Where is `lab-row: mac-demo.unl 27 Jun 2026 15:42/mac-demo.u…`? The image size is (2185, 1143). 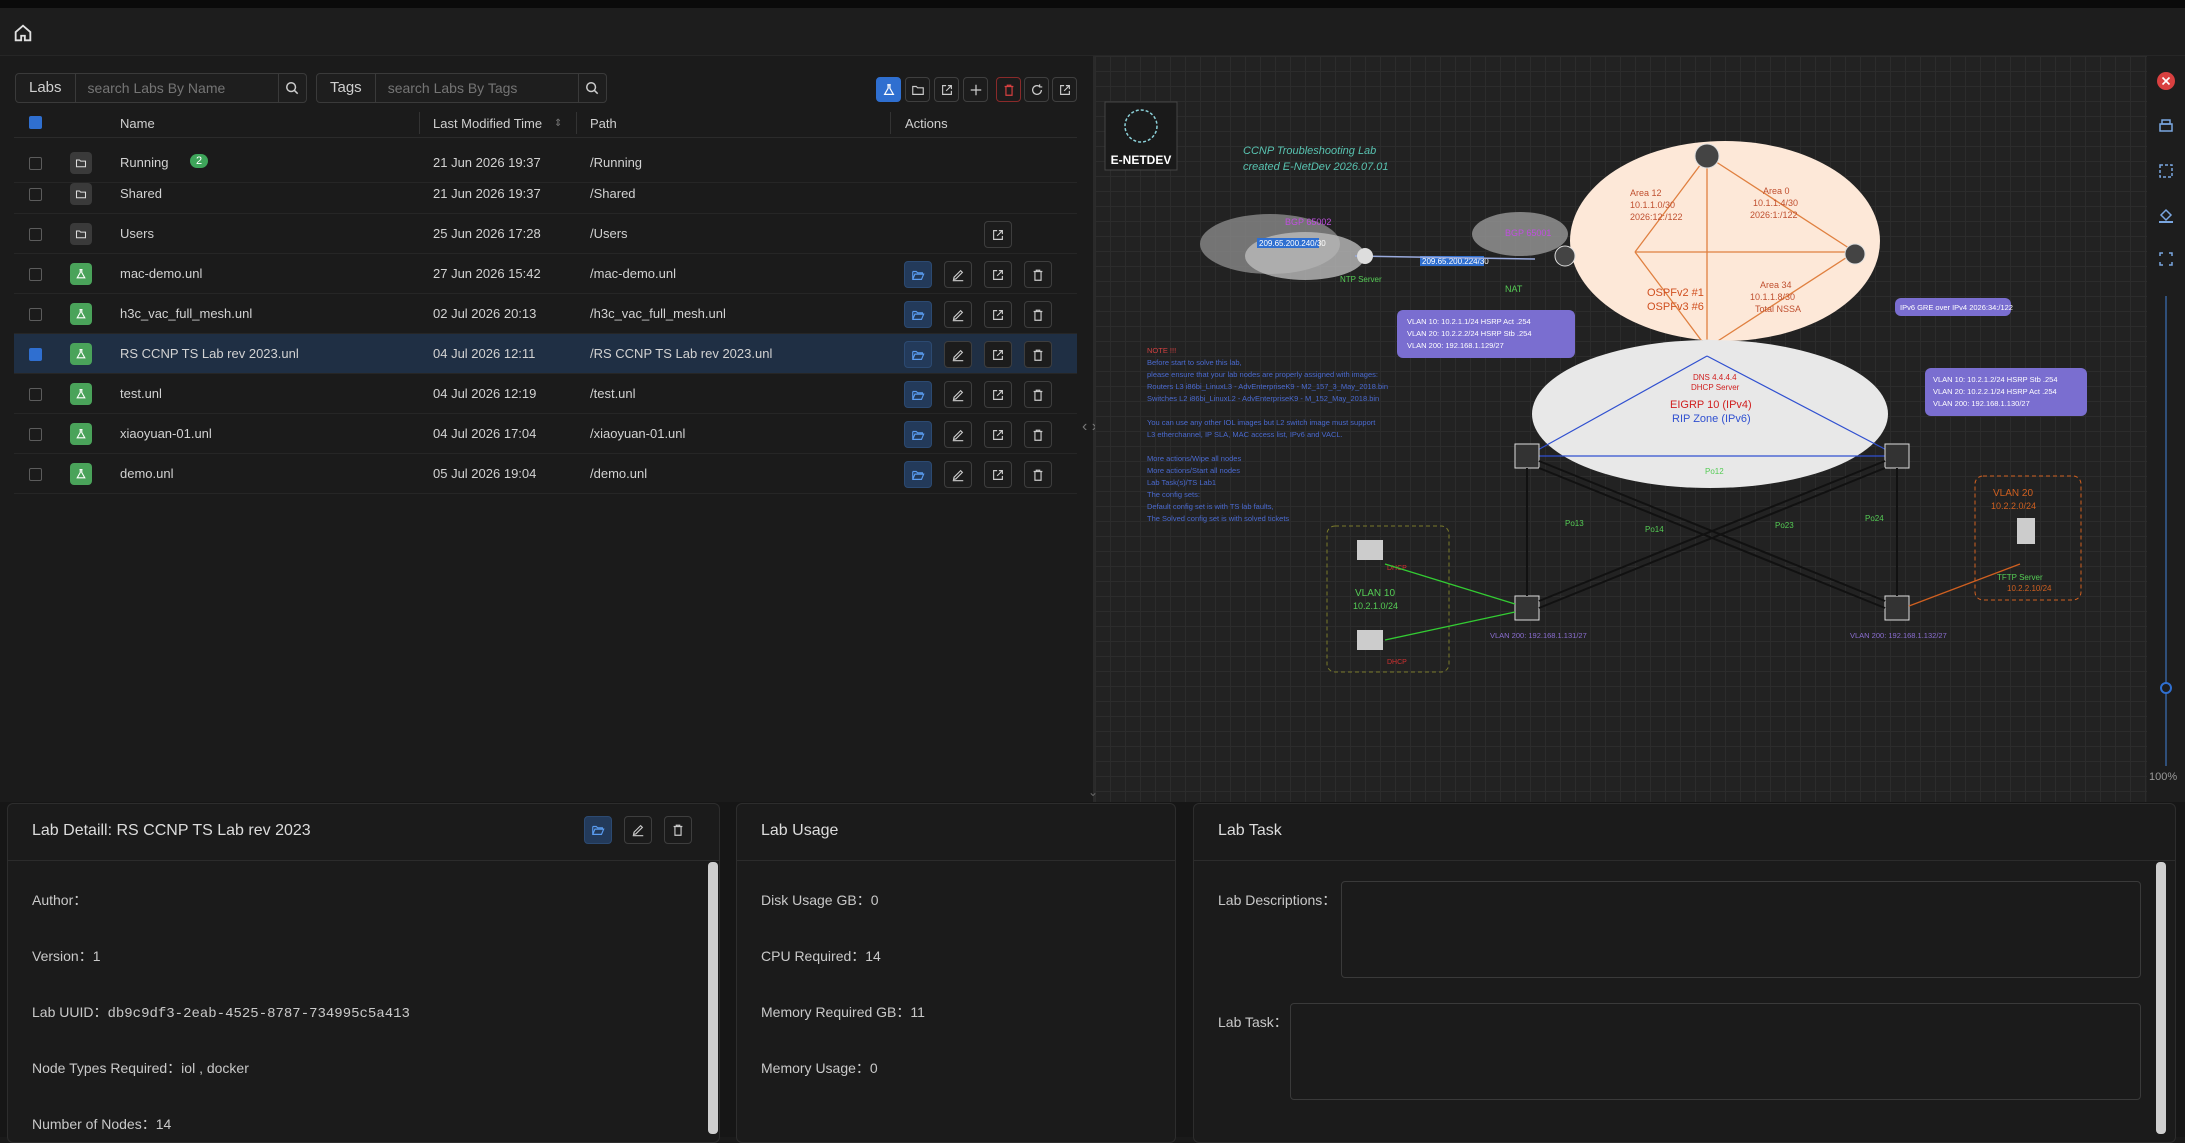 lab-row: mac-demo.unl 27 Jun 2026 15:42/mac-demo.u… is located at coordinates (545, 274).